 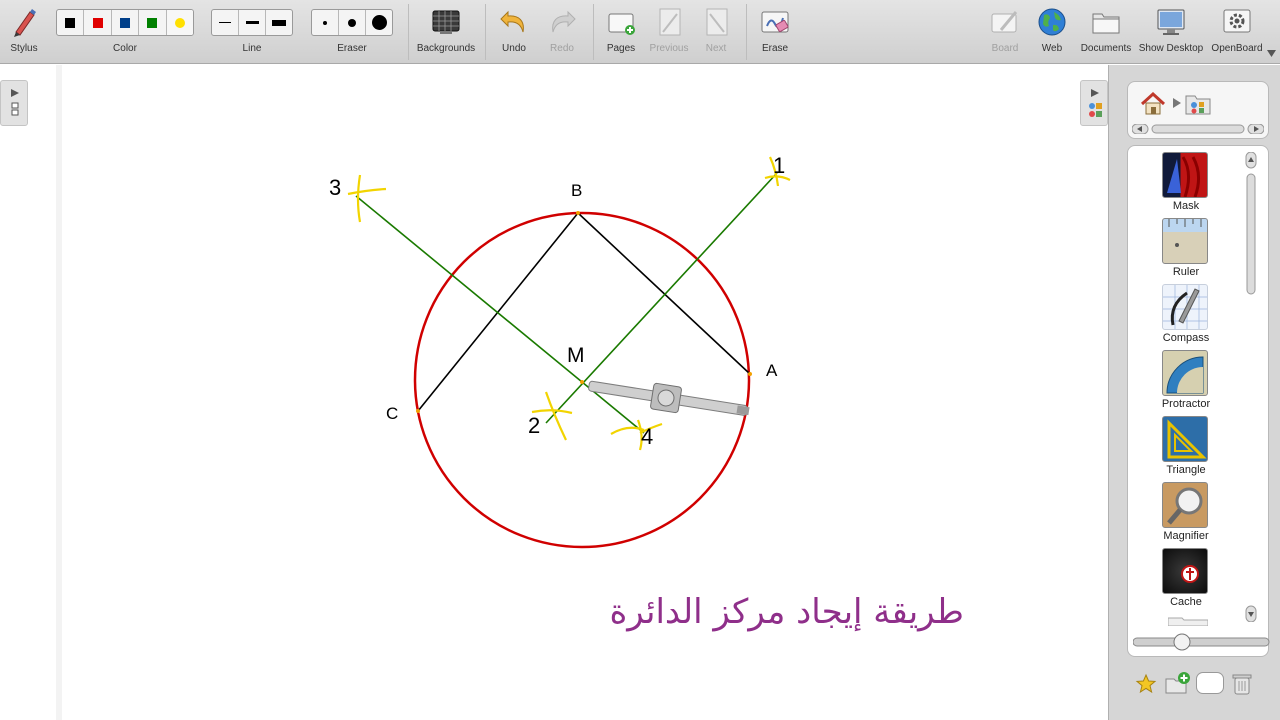 What do you see at coordinates (25, 23) in the screenshot?
I see `stylus-icon` at bounding box center [25, 23].